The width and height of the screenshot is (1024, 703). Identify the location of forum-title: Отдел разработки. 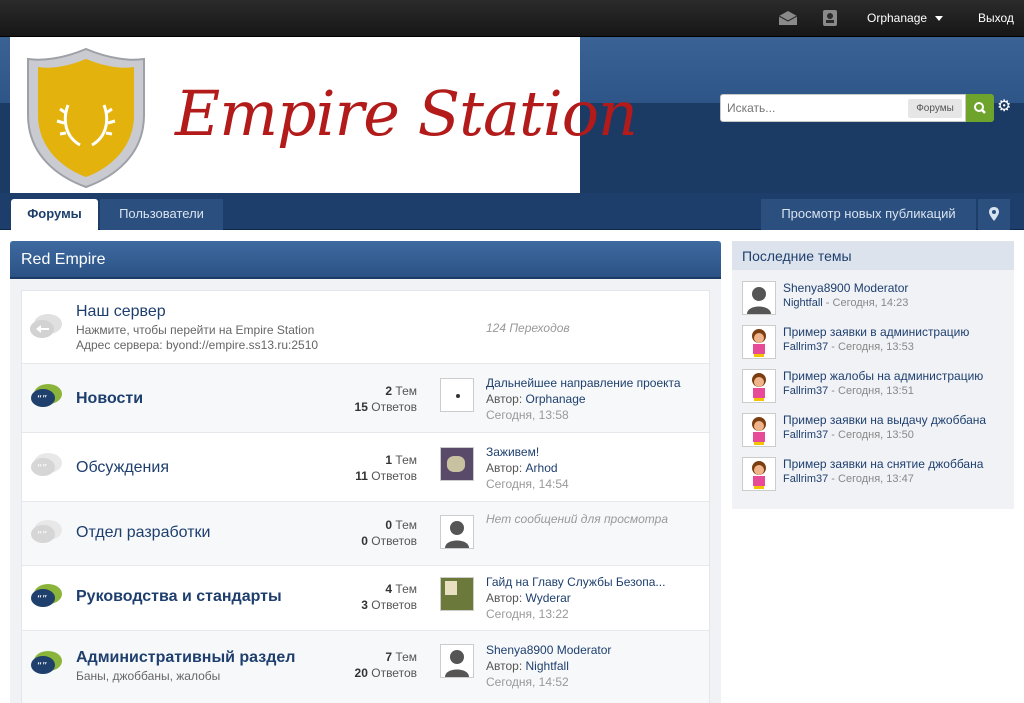
(143, 533).